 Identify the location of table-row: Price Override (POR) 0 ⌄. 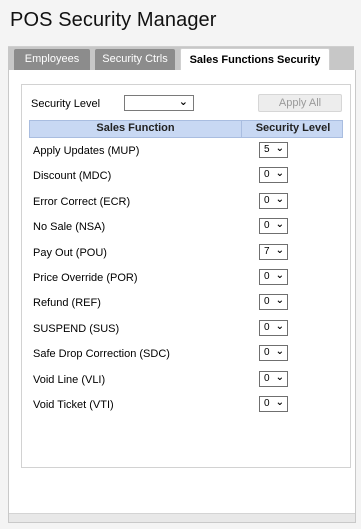
(186, 277).